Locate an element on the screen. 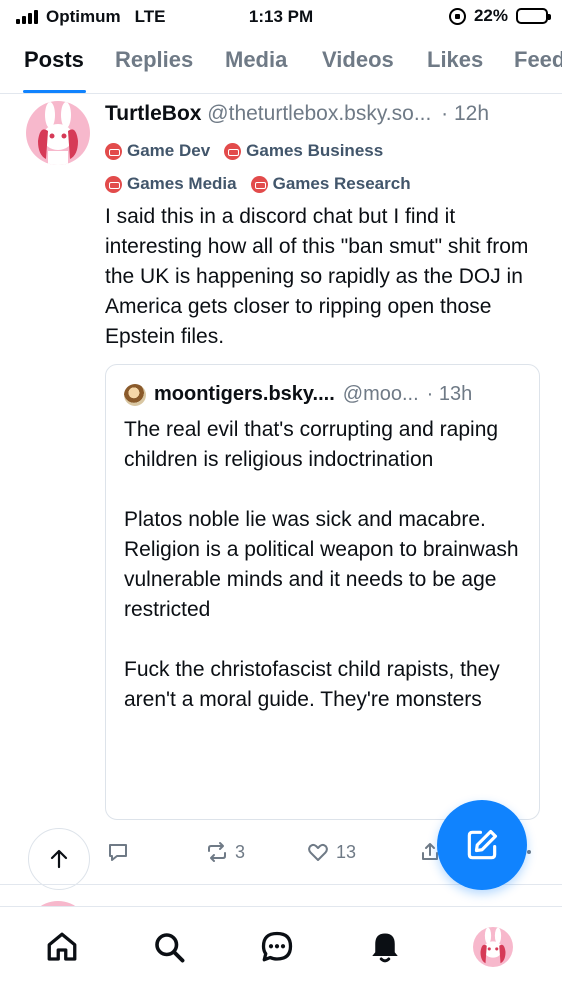 This screenshot has width=562, height=1000. nav-chat is located at coordinates (277, 947).